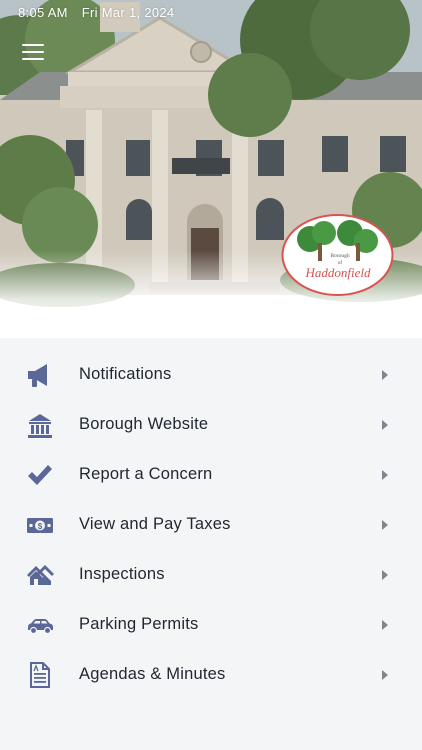 This screenshot has width=422, height=750. Describe the element at coordinates (211, 375) in the screenshot. I see `menu-item-notifications: Notifications` at that location.